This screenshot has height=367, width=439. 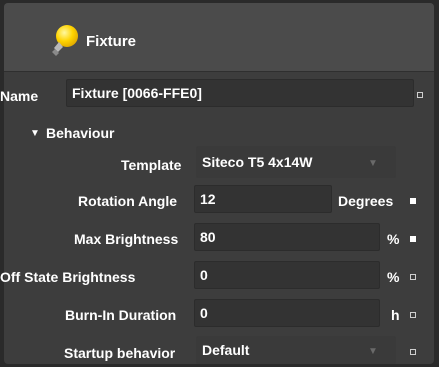 I want to click on max-brightness-unit: %, so click(x=393, y=239).